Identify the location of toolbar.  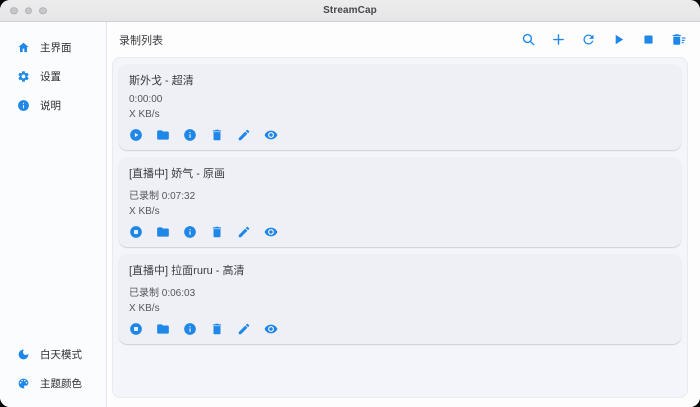
(603, 39).